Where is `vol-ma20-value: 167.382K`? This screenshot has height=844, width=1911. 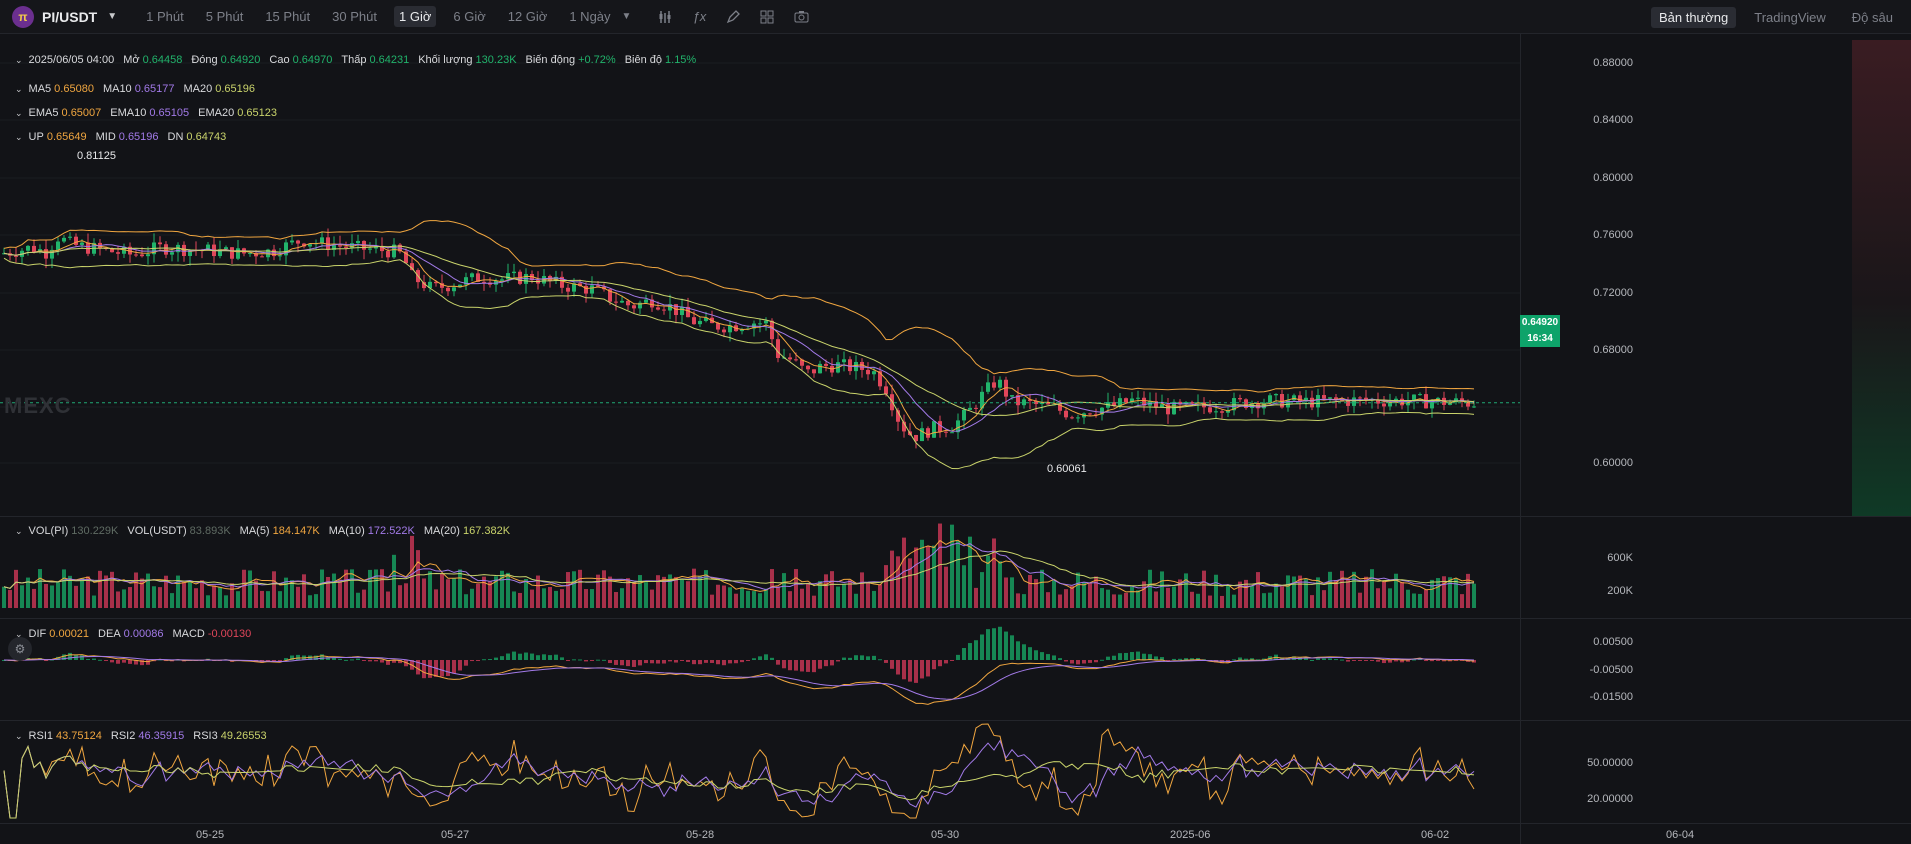 vol-ma20-value: 167.382K is located at coordinates (486, 531).